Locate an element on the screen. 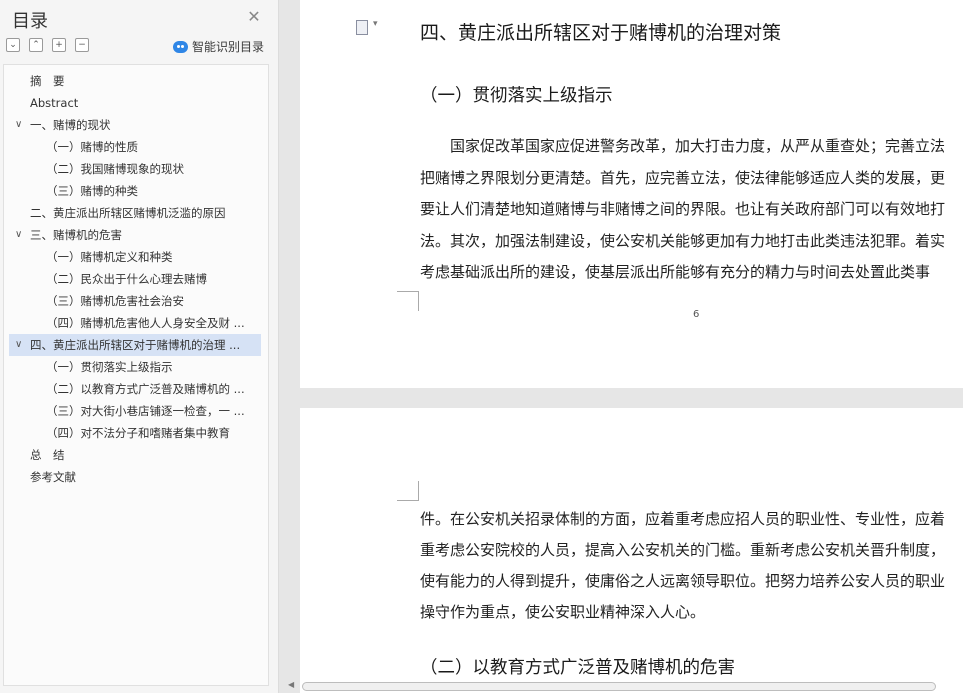 This screenshot has height=693, width=963. scroll-left-icon: ◀ is located at coordinates (291, 684).